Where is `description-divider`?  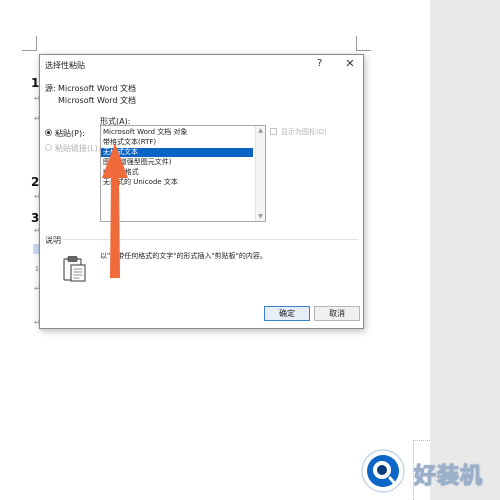
description-divider is located at coordinates (201, 239).